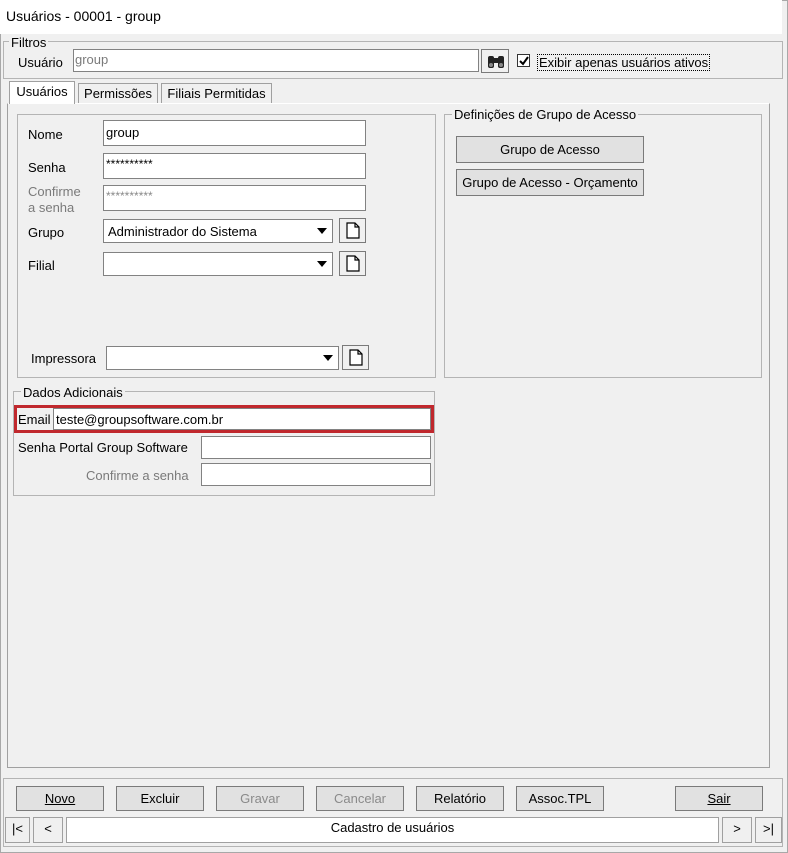  I want to click on nav-first-button: |<, so click(17, 830).